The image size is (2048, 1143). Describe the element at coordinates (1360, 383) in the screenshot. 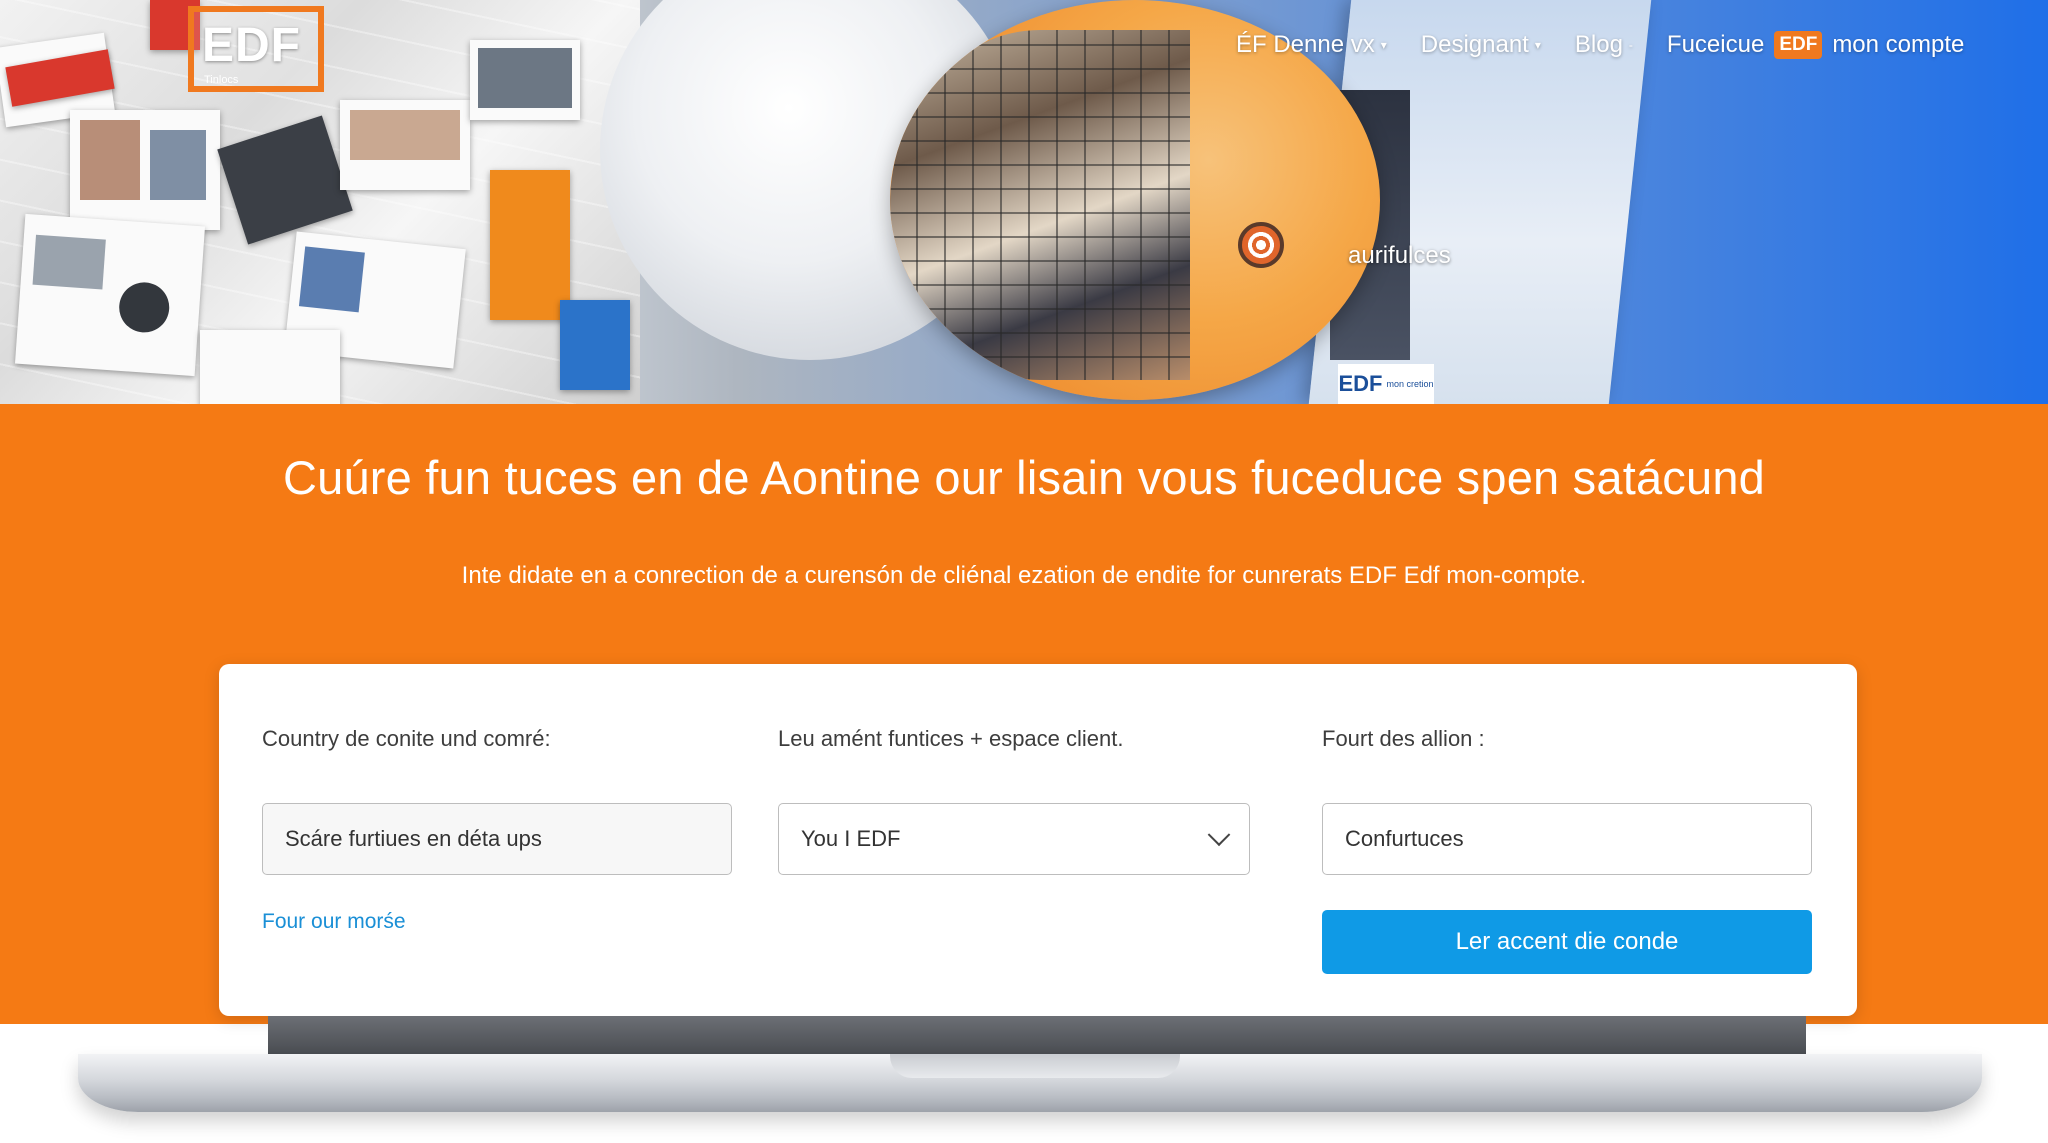

I see `mini-logo-text: EDF` at that location.